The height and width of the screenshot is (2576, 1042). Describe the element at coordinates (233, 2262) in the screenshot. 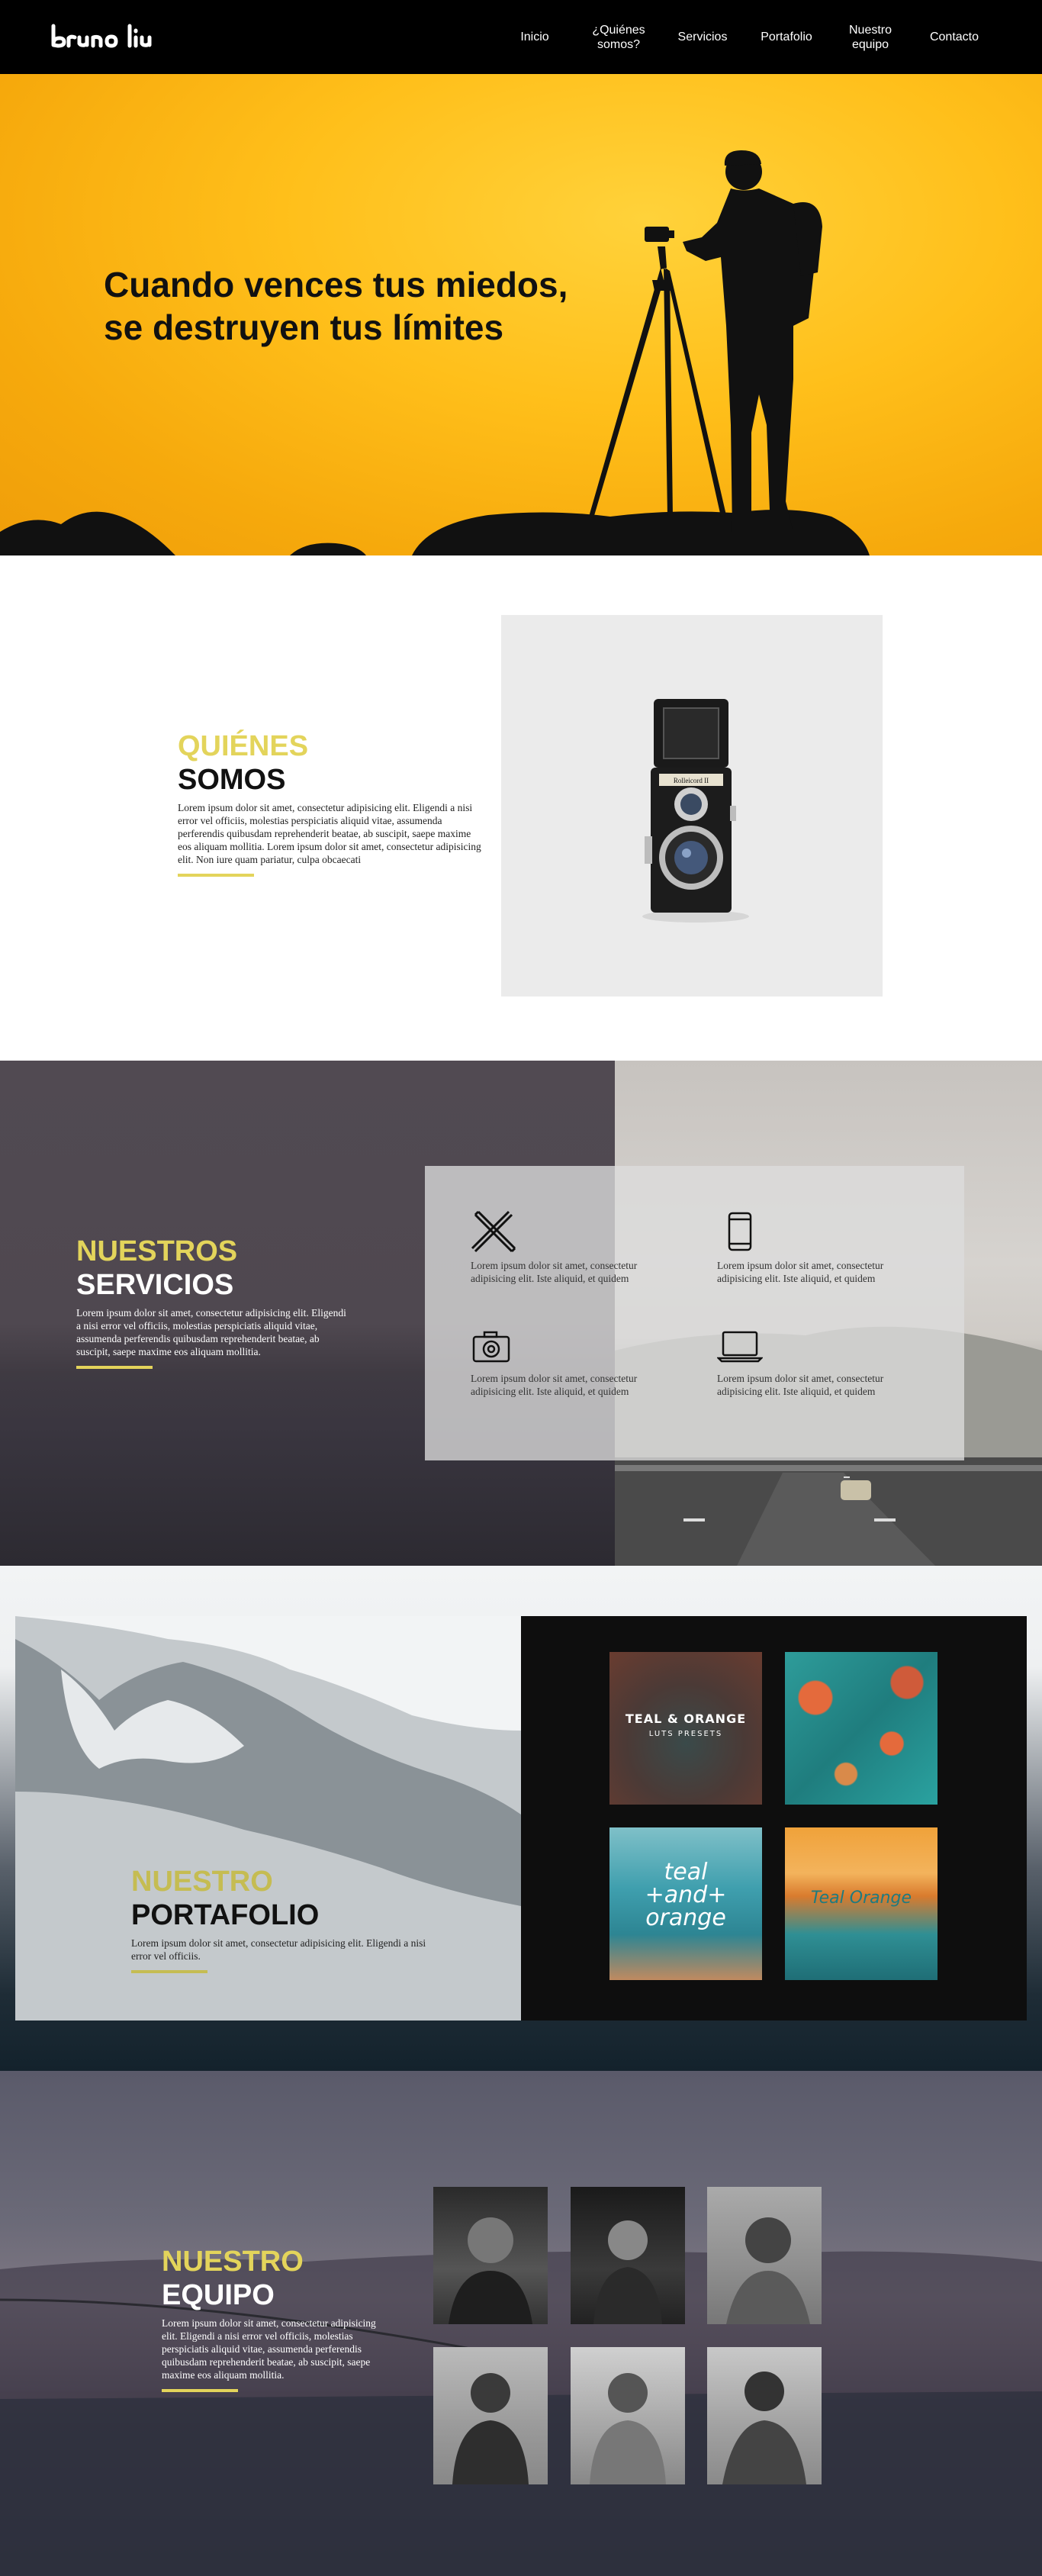

I see `team-title-accent: NUESTRO` at that location.